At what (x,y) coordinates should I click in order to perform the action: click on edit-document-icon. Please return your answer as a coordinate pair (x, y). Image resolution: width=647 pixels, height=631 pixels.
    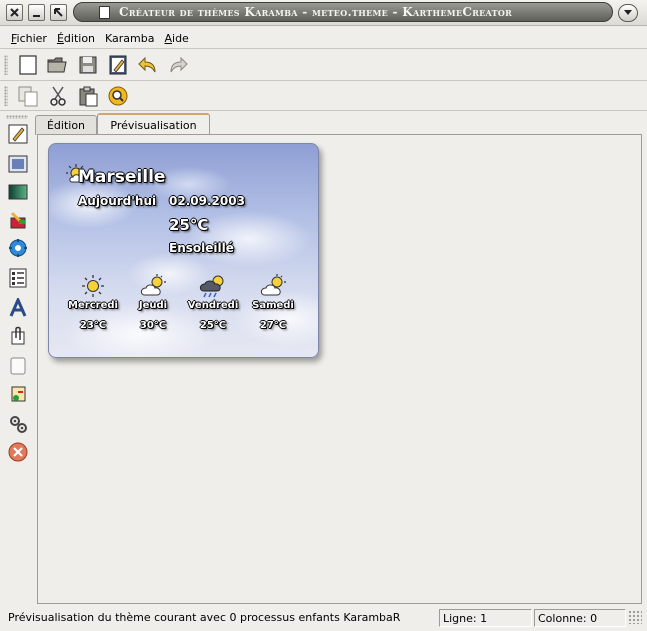
    Looking at the image, I should click on (118, 65).